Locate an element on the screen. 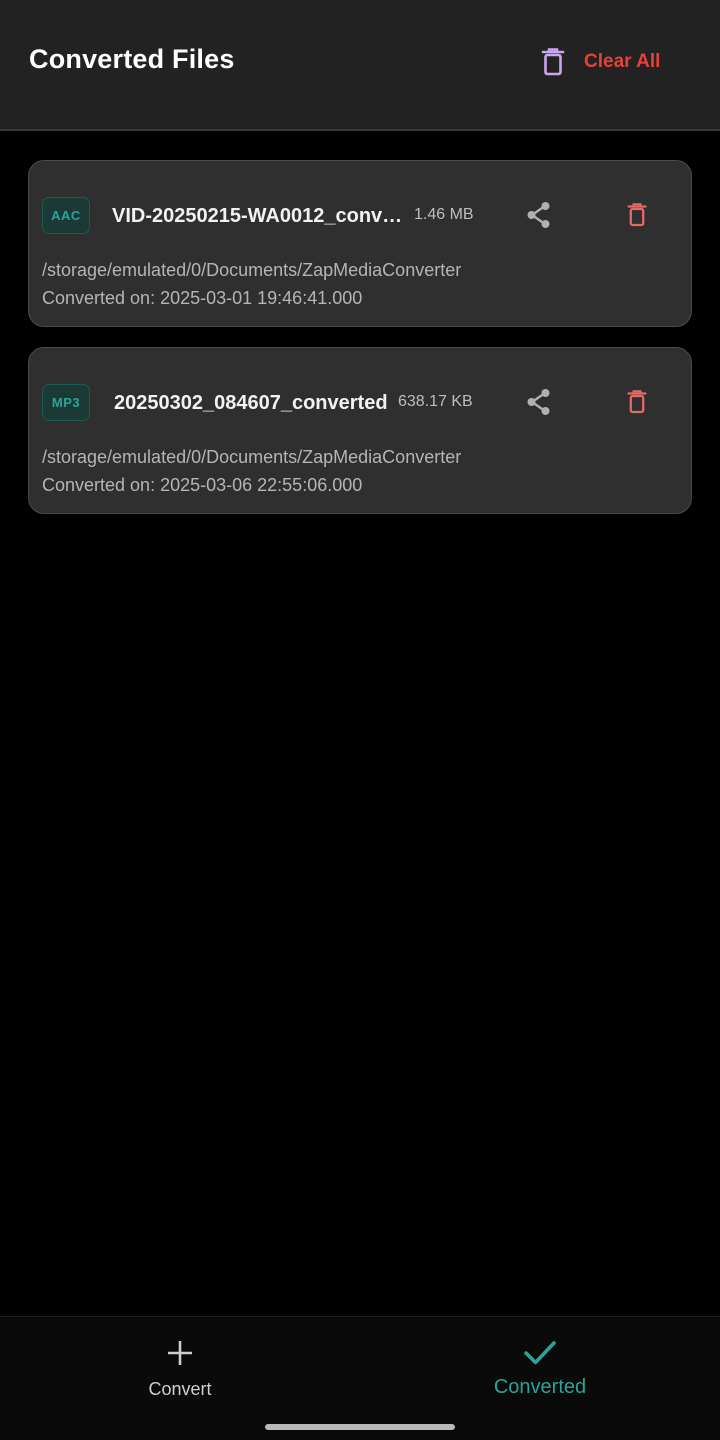 The width and height of the screenshot is (720, 1440). clear-all-label: Clear All is located at coordinates (622, 61).